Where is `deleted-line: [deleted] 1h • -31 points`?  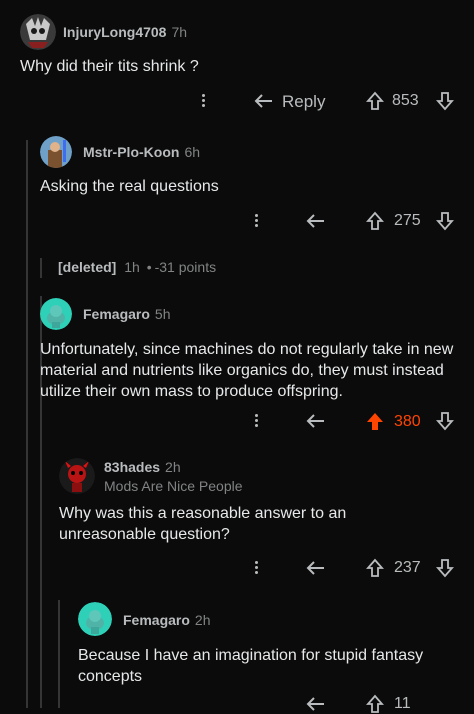 deleted-line: [deleted] 1h • -31 points is located at coordinates (137, 267).